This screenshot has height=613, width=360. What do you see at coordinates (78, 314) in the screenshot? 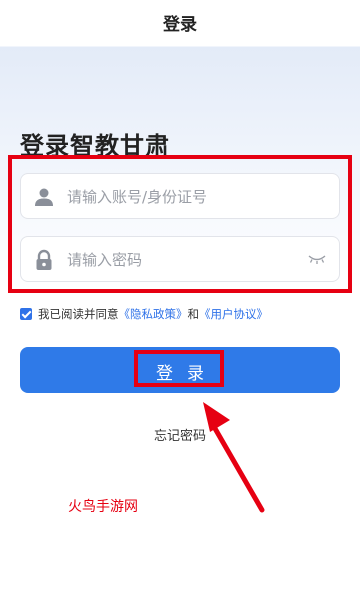
I see `agreement-prefix: 我已阅读并同意` at bounding box center [78, 314].